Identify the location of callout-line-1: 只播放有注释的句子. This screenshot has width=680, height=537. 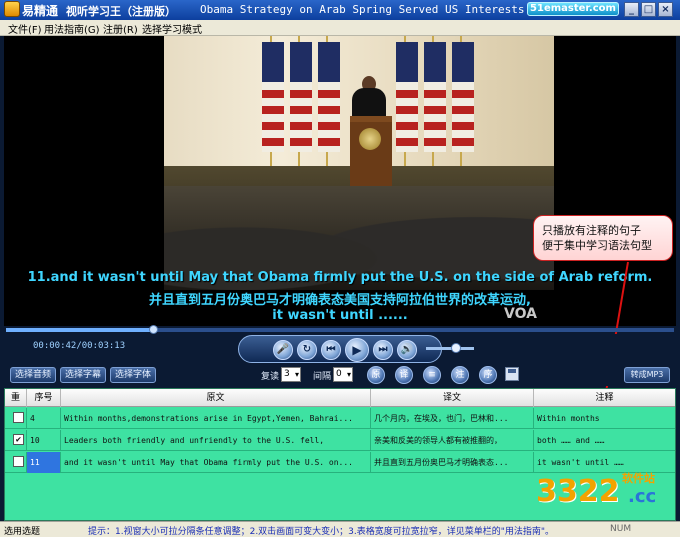
(591, 230).